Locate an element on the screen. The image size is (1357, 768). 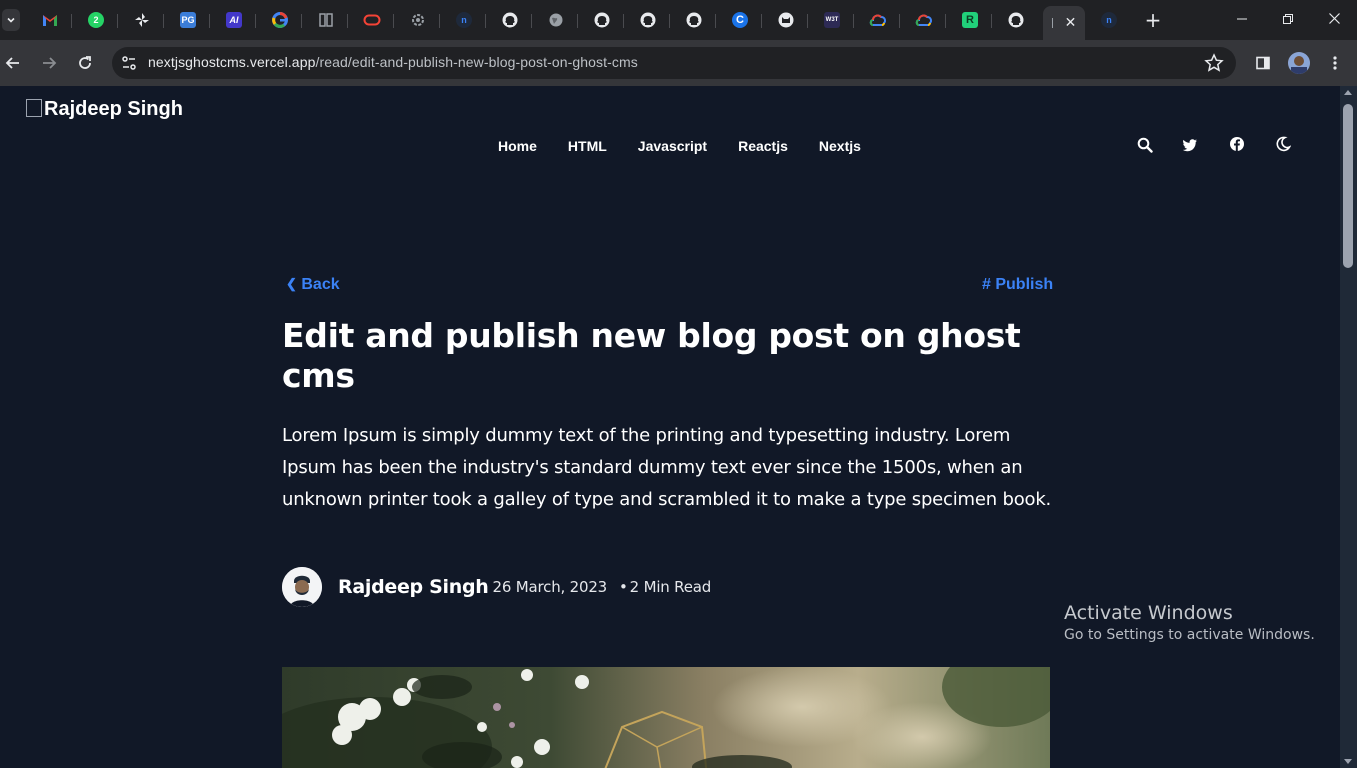
page-scrollbar is located at coordinates (1348, 427).